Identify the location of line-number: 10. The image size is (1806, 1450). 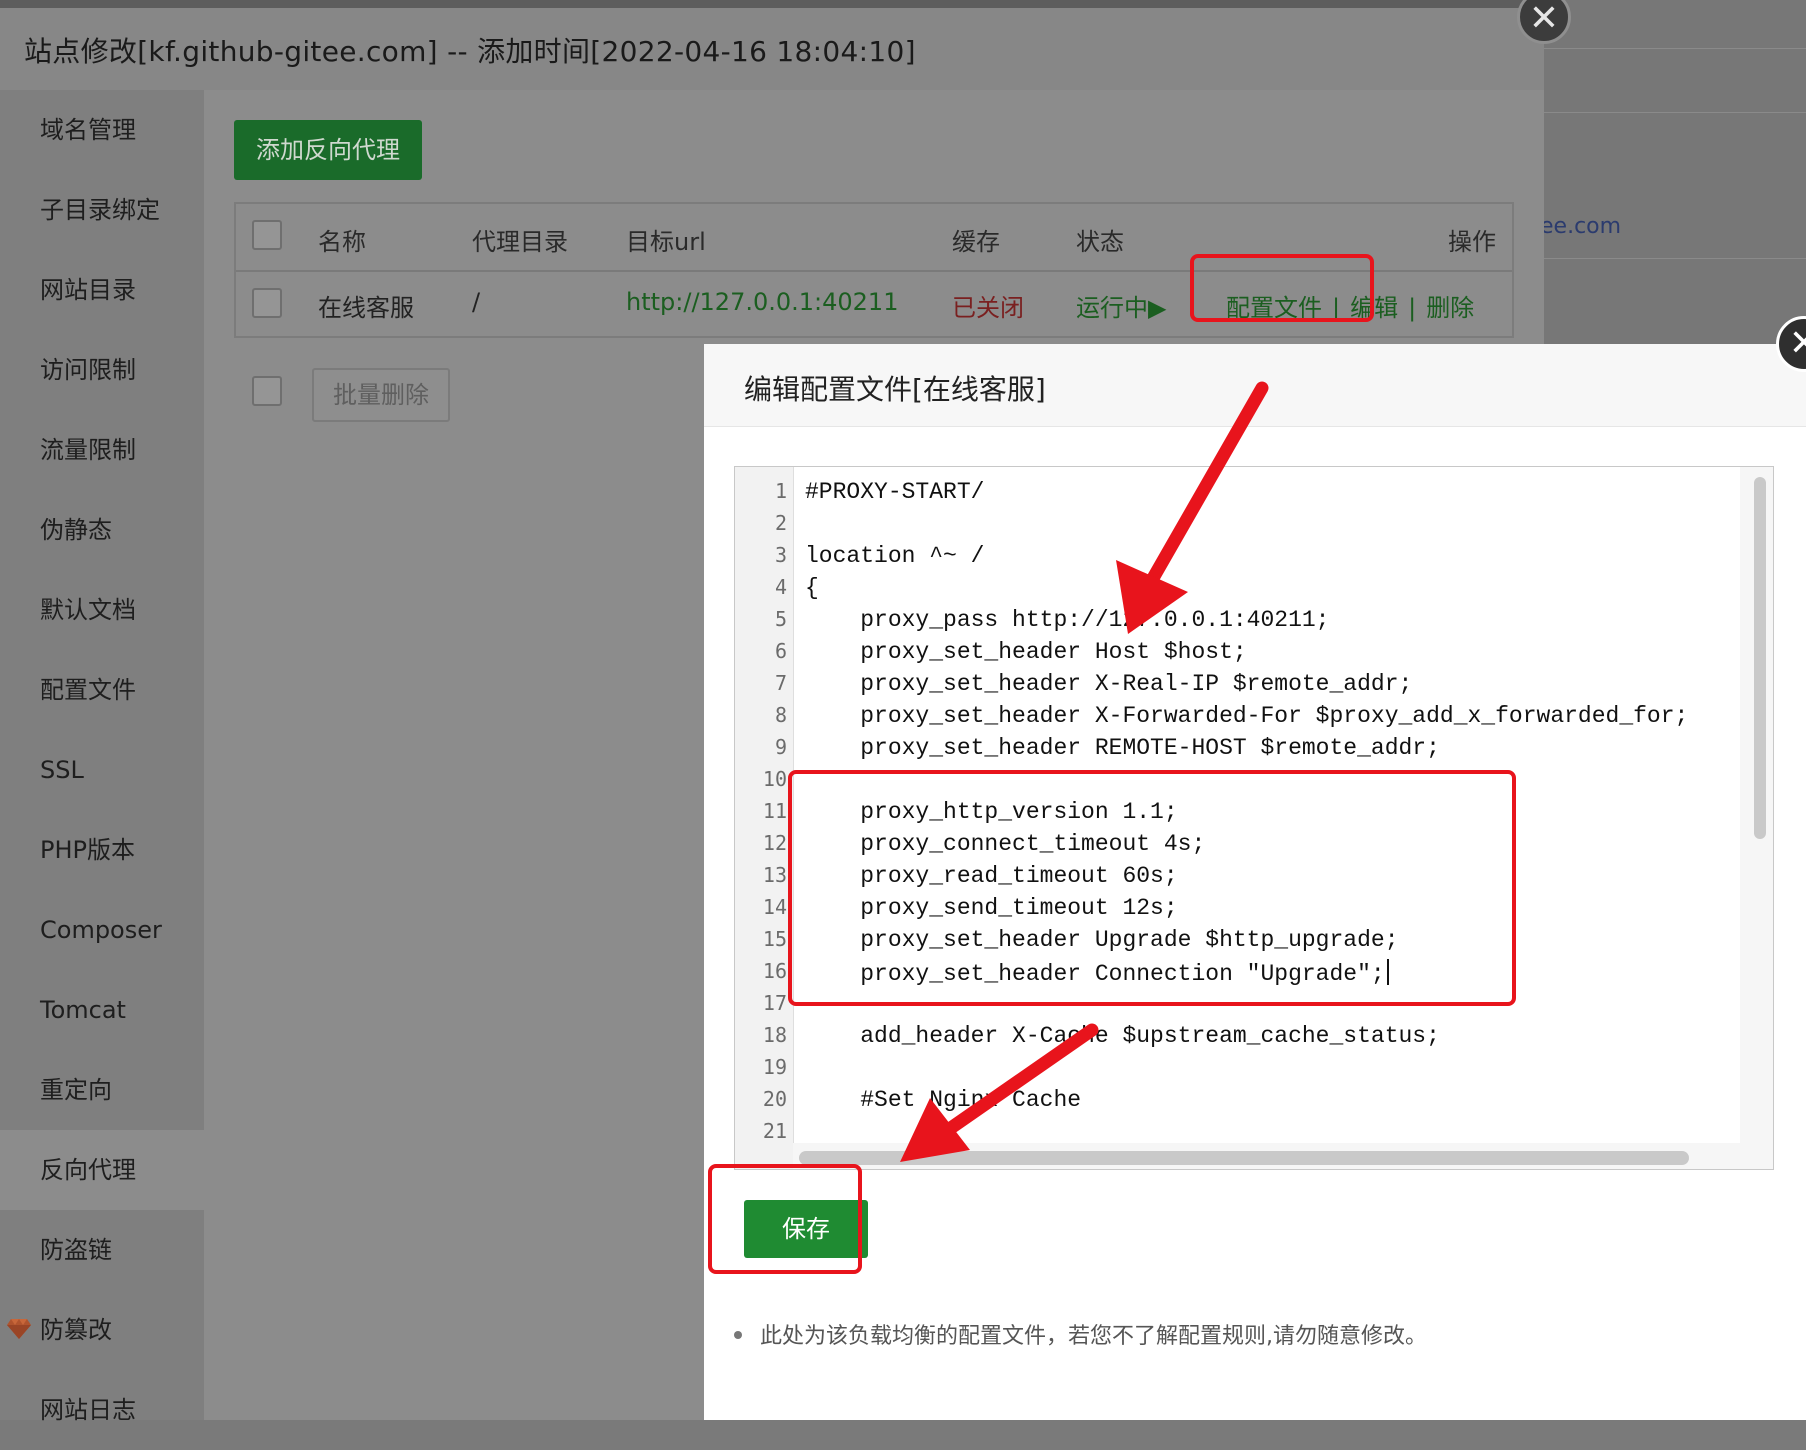
(774, 779).